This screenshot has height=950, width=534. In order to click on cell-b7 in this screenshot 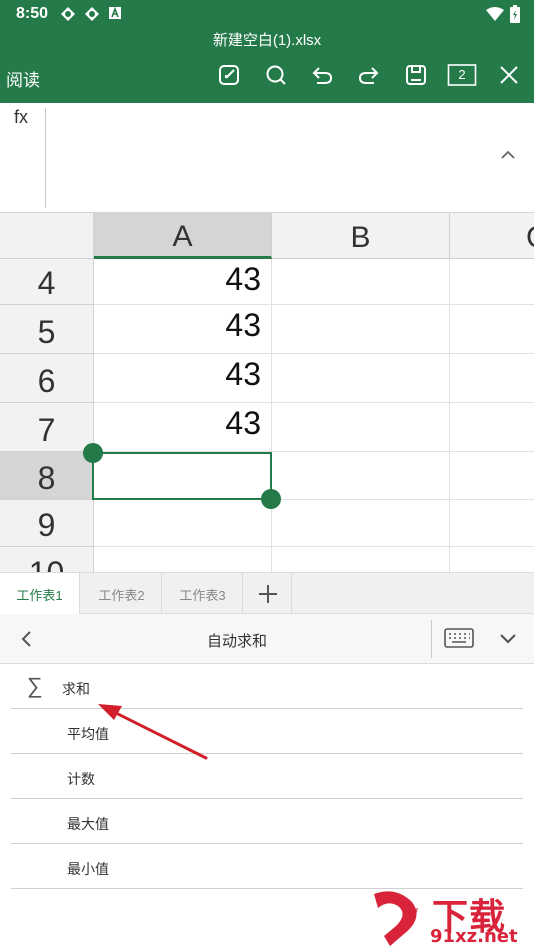, I will do `click(361, 427)`.